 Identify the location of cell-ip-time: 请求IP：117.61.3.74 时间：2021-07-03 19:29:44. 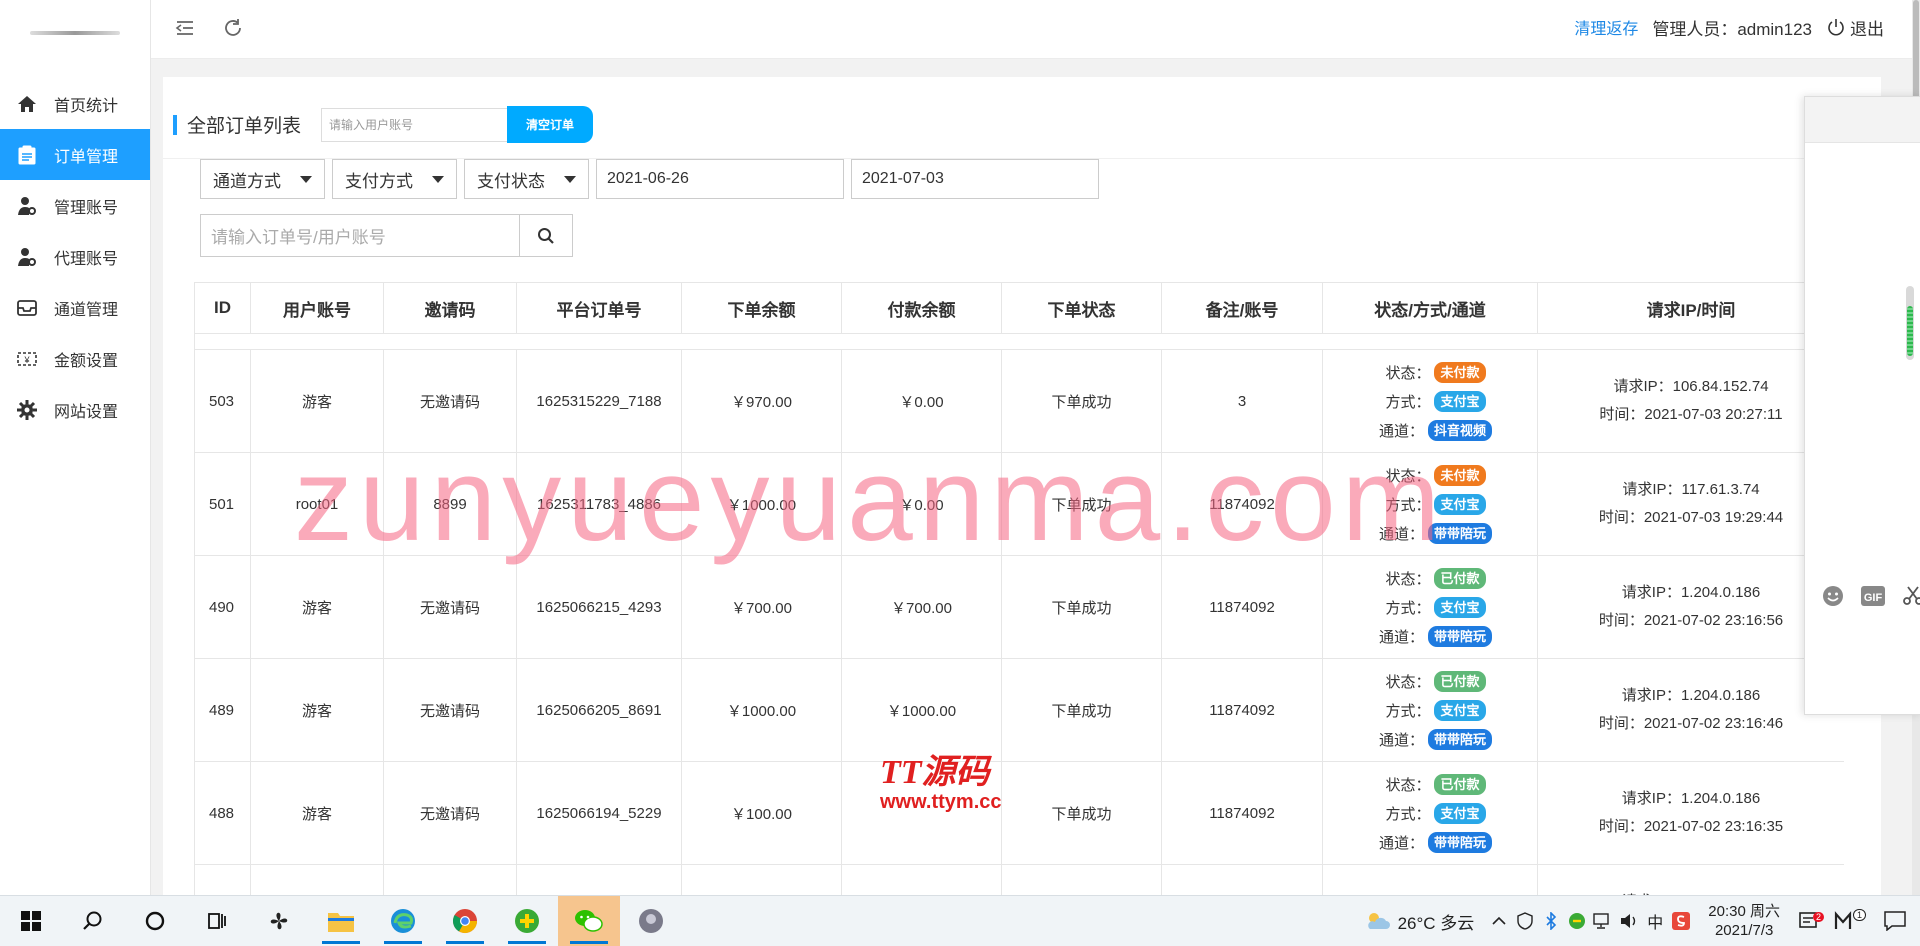
(1690, 504).